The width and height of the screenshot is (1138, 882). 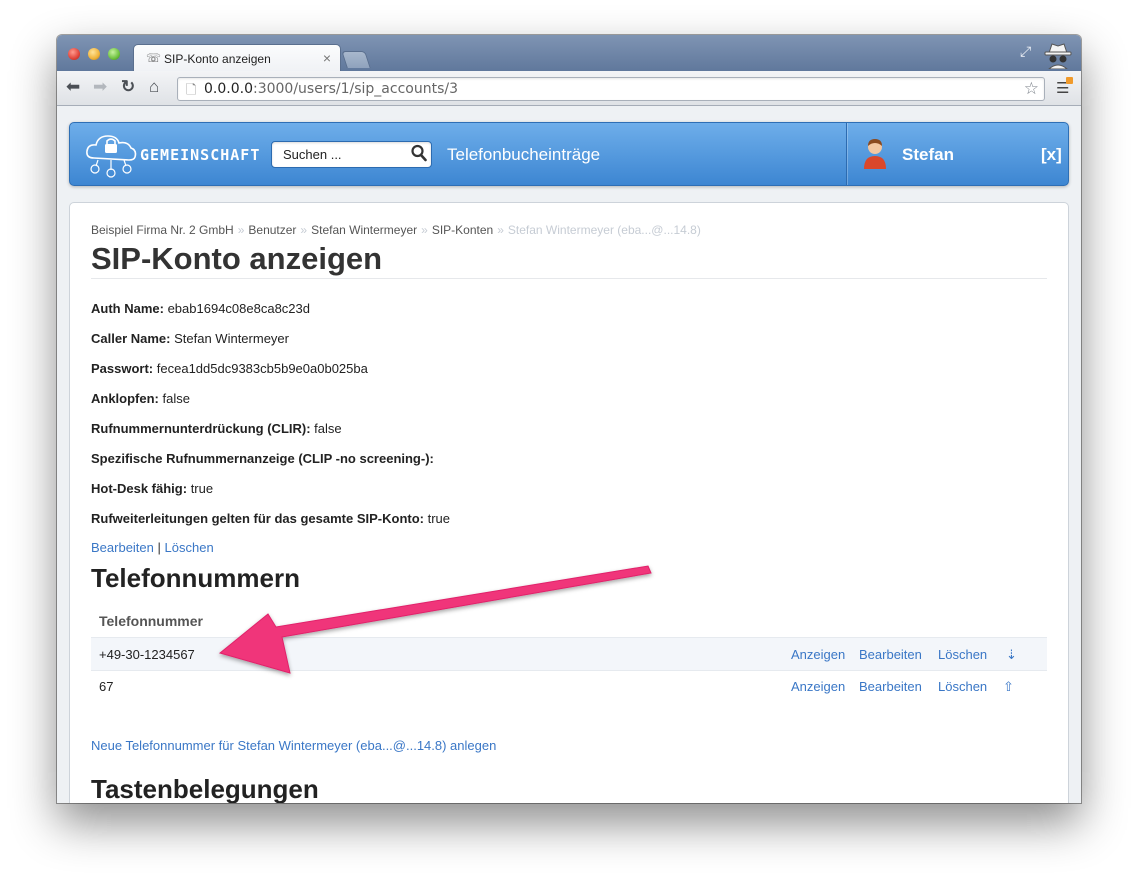 What do you see at coordinates (195, 578) in the screenshot?
I see `phone-numbers-heading: Telefonnummern` at bounding box center [195, 578].